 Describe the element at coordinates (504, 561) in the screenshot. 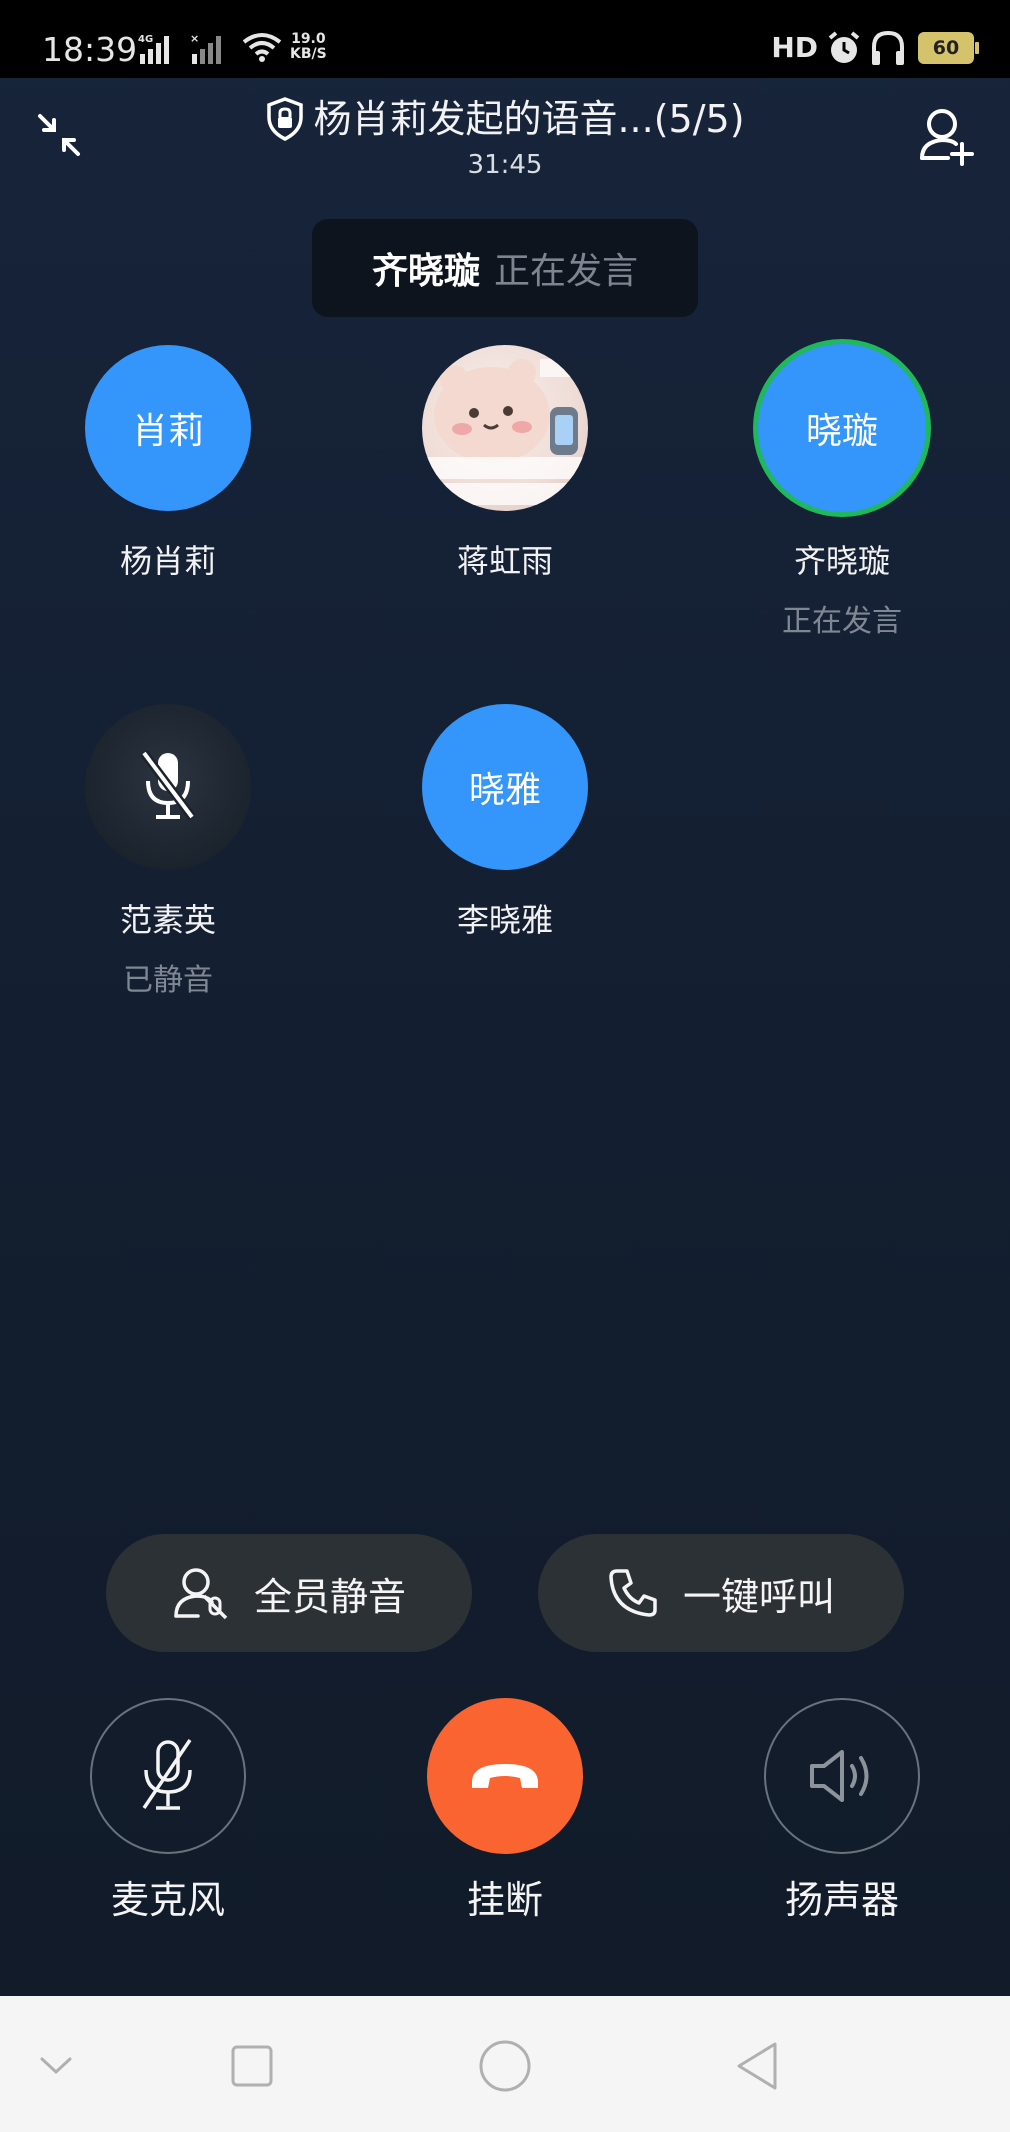

I see `participant-name: 蒋虹雨` at that location.